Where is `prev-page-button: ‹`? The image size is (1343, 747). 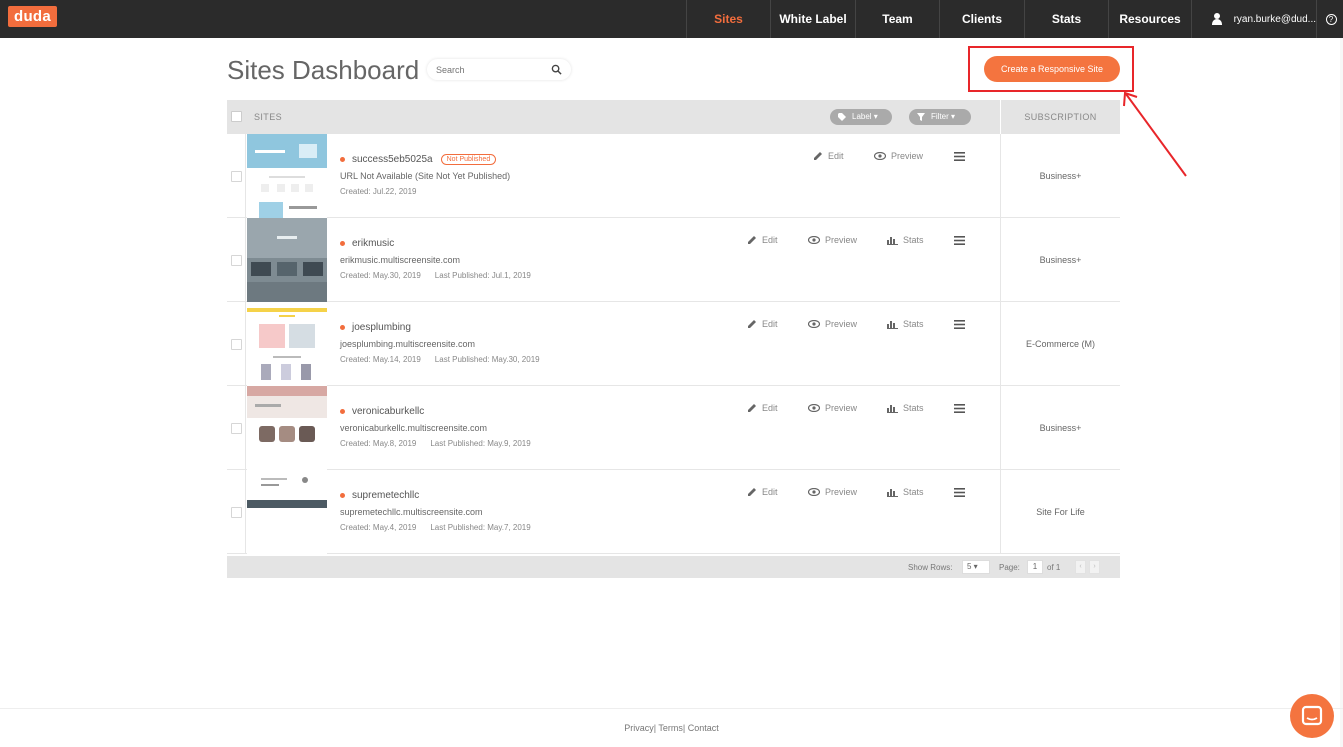
prev-page-button: ‹ is located at coordinates (1080, 567).